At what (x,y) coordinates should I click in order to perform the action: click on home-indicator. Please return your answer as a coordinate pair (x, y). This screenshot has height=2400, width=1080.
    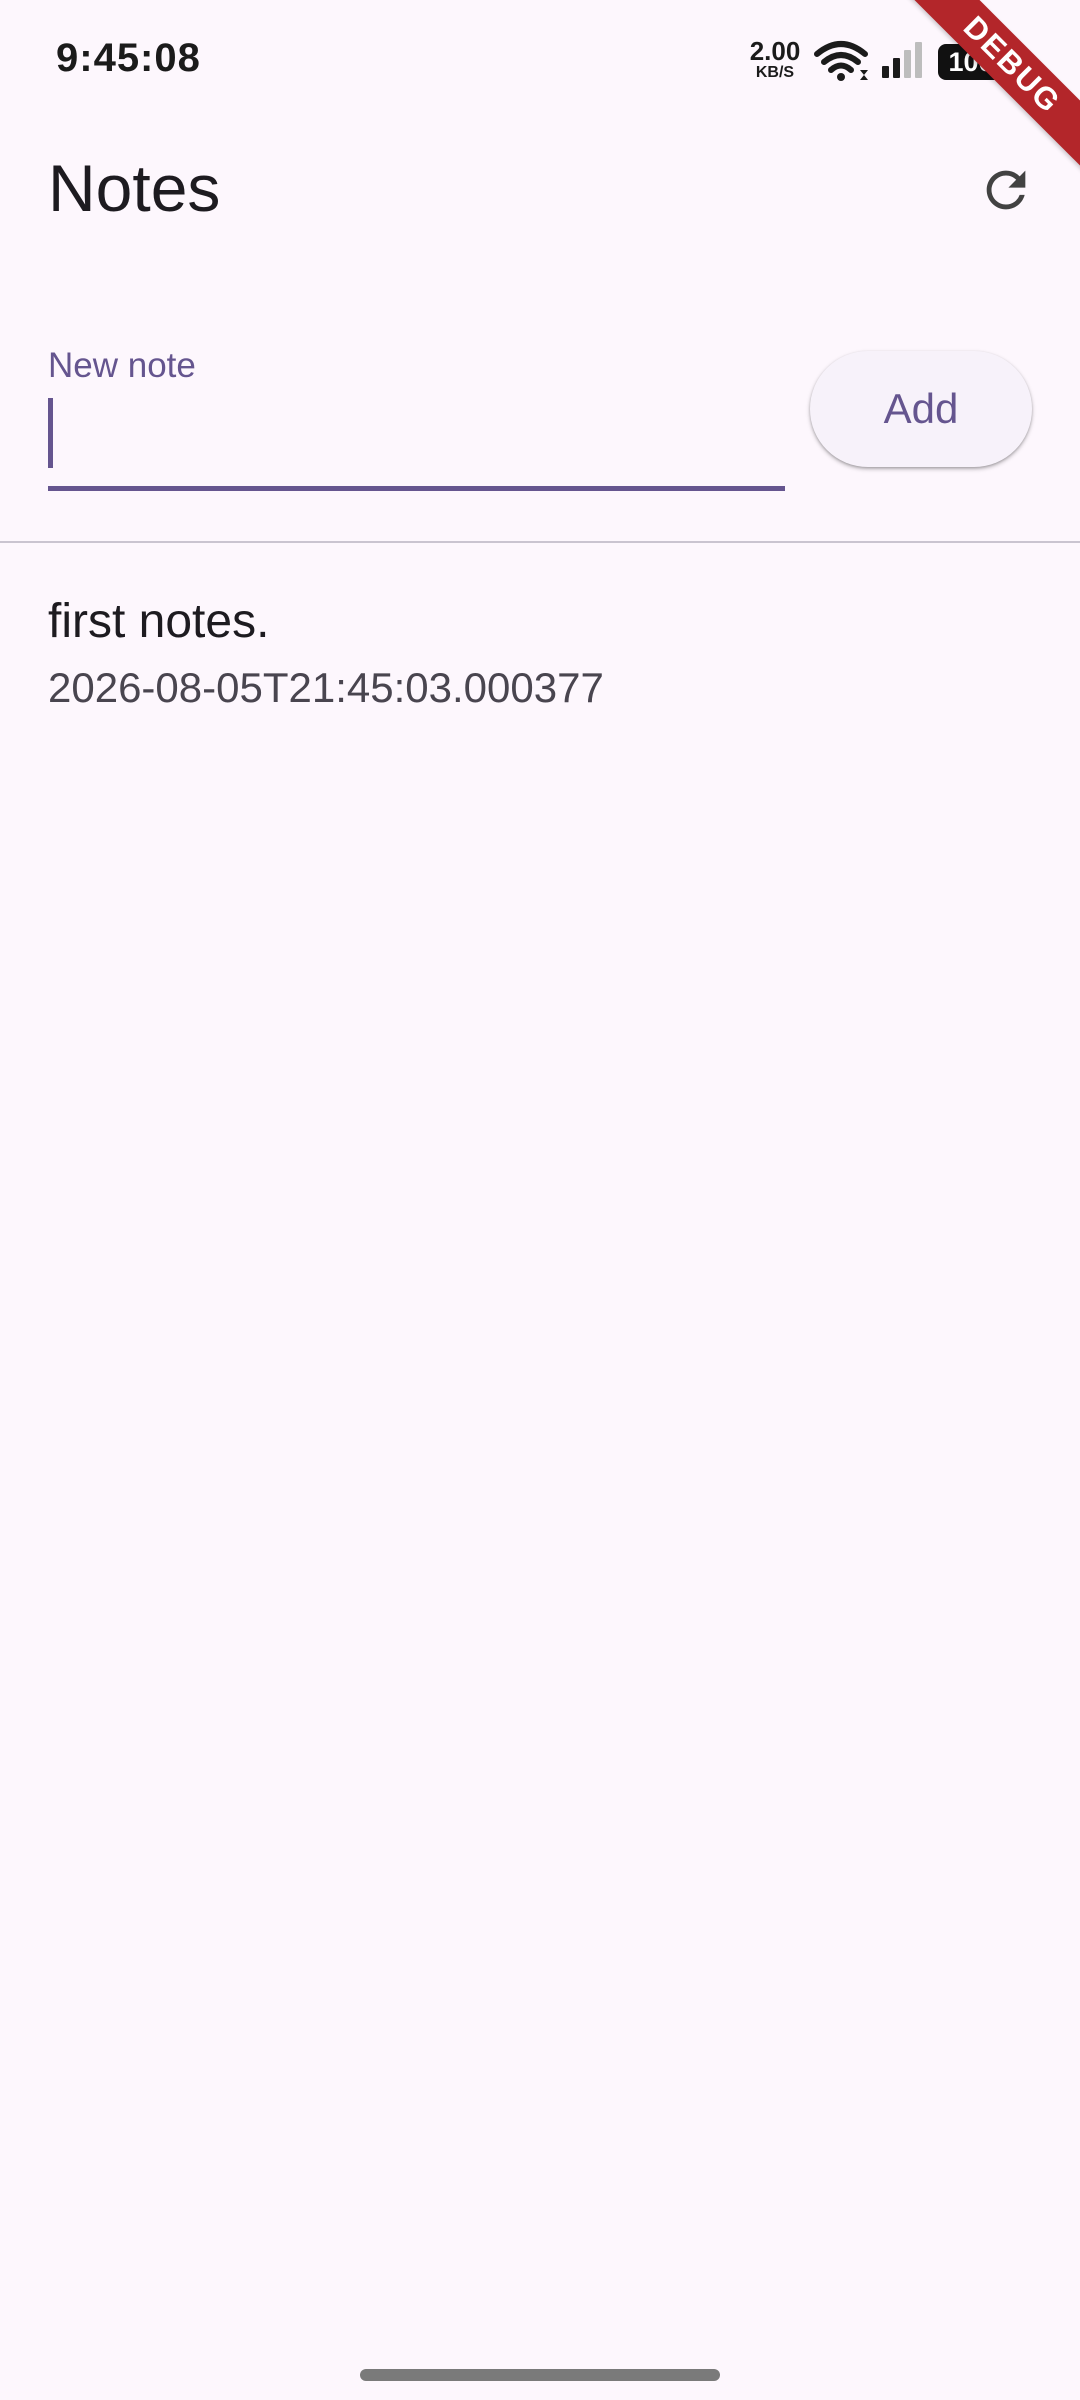
    Looking at the image, I should click on (540, 2375).